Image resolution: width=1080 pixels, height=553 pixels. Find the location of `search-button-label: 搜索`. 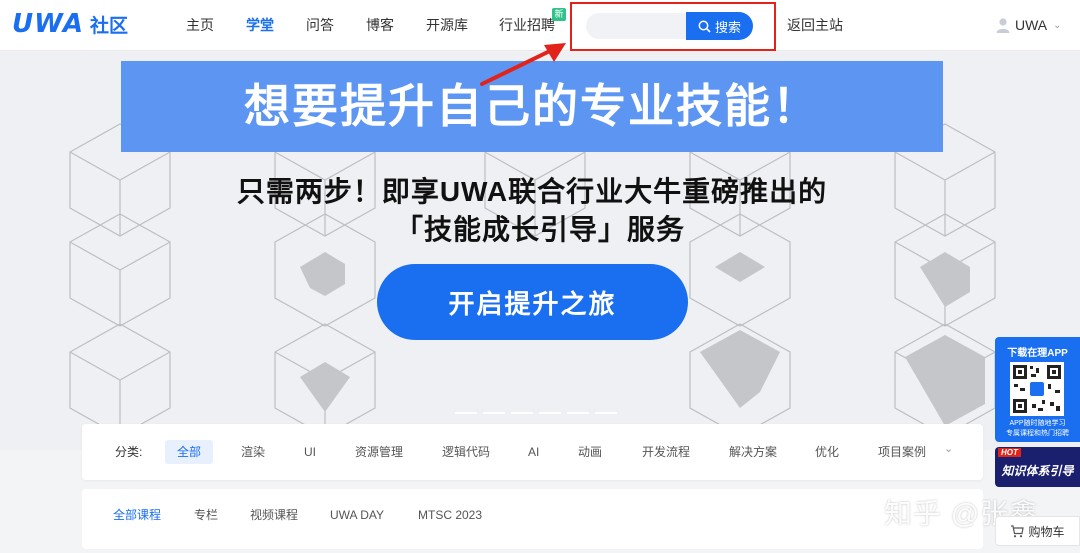

search-button-label: 搜索 is located at coordinates (727, 27).